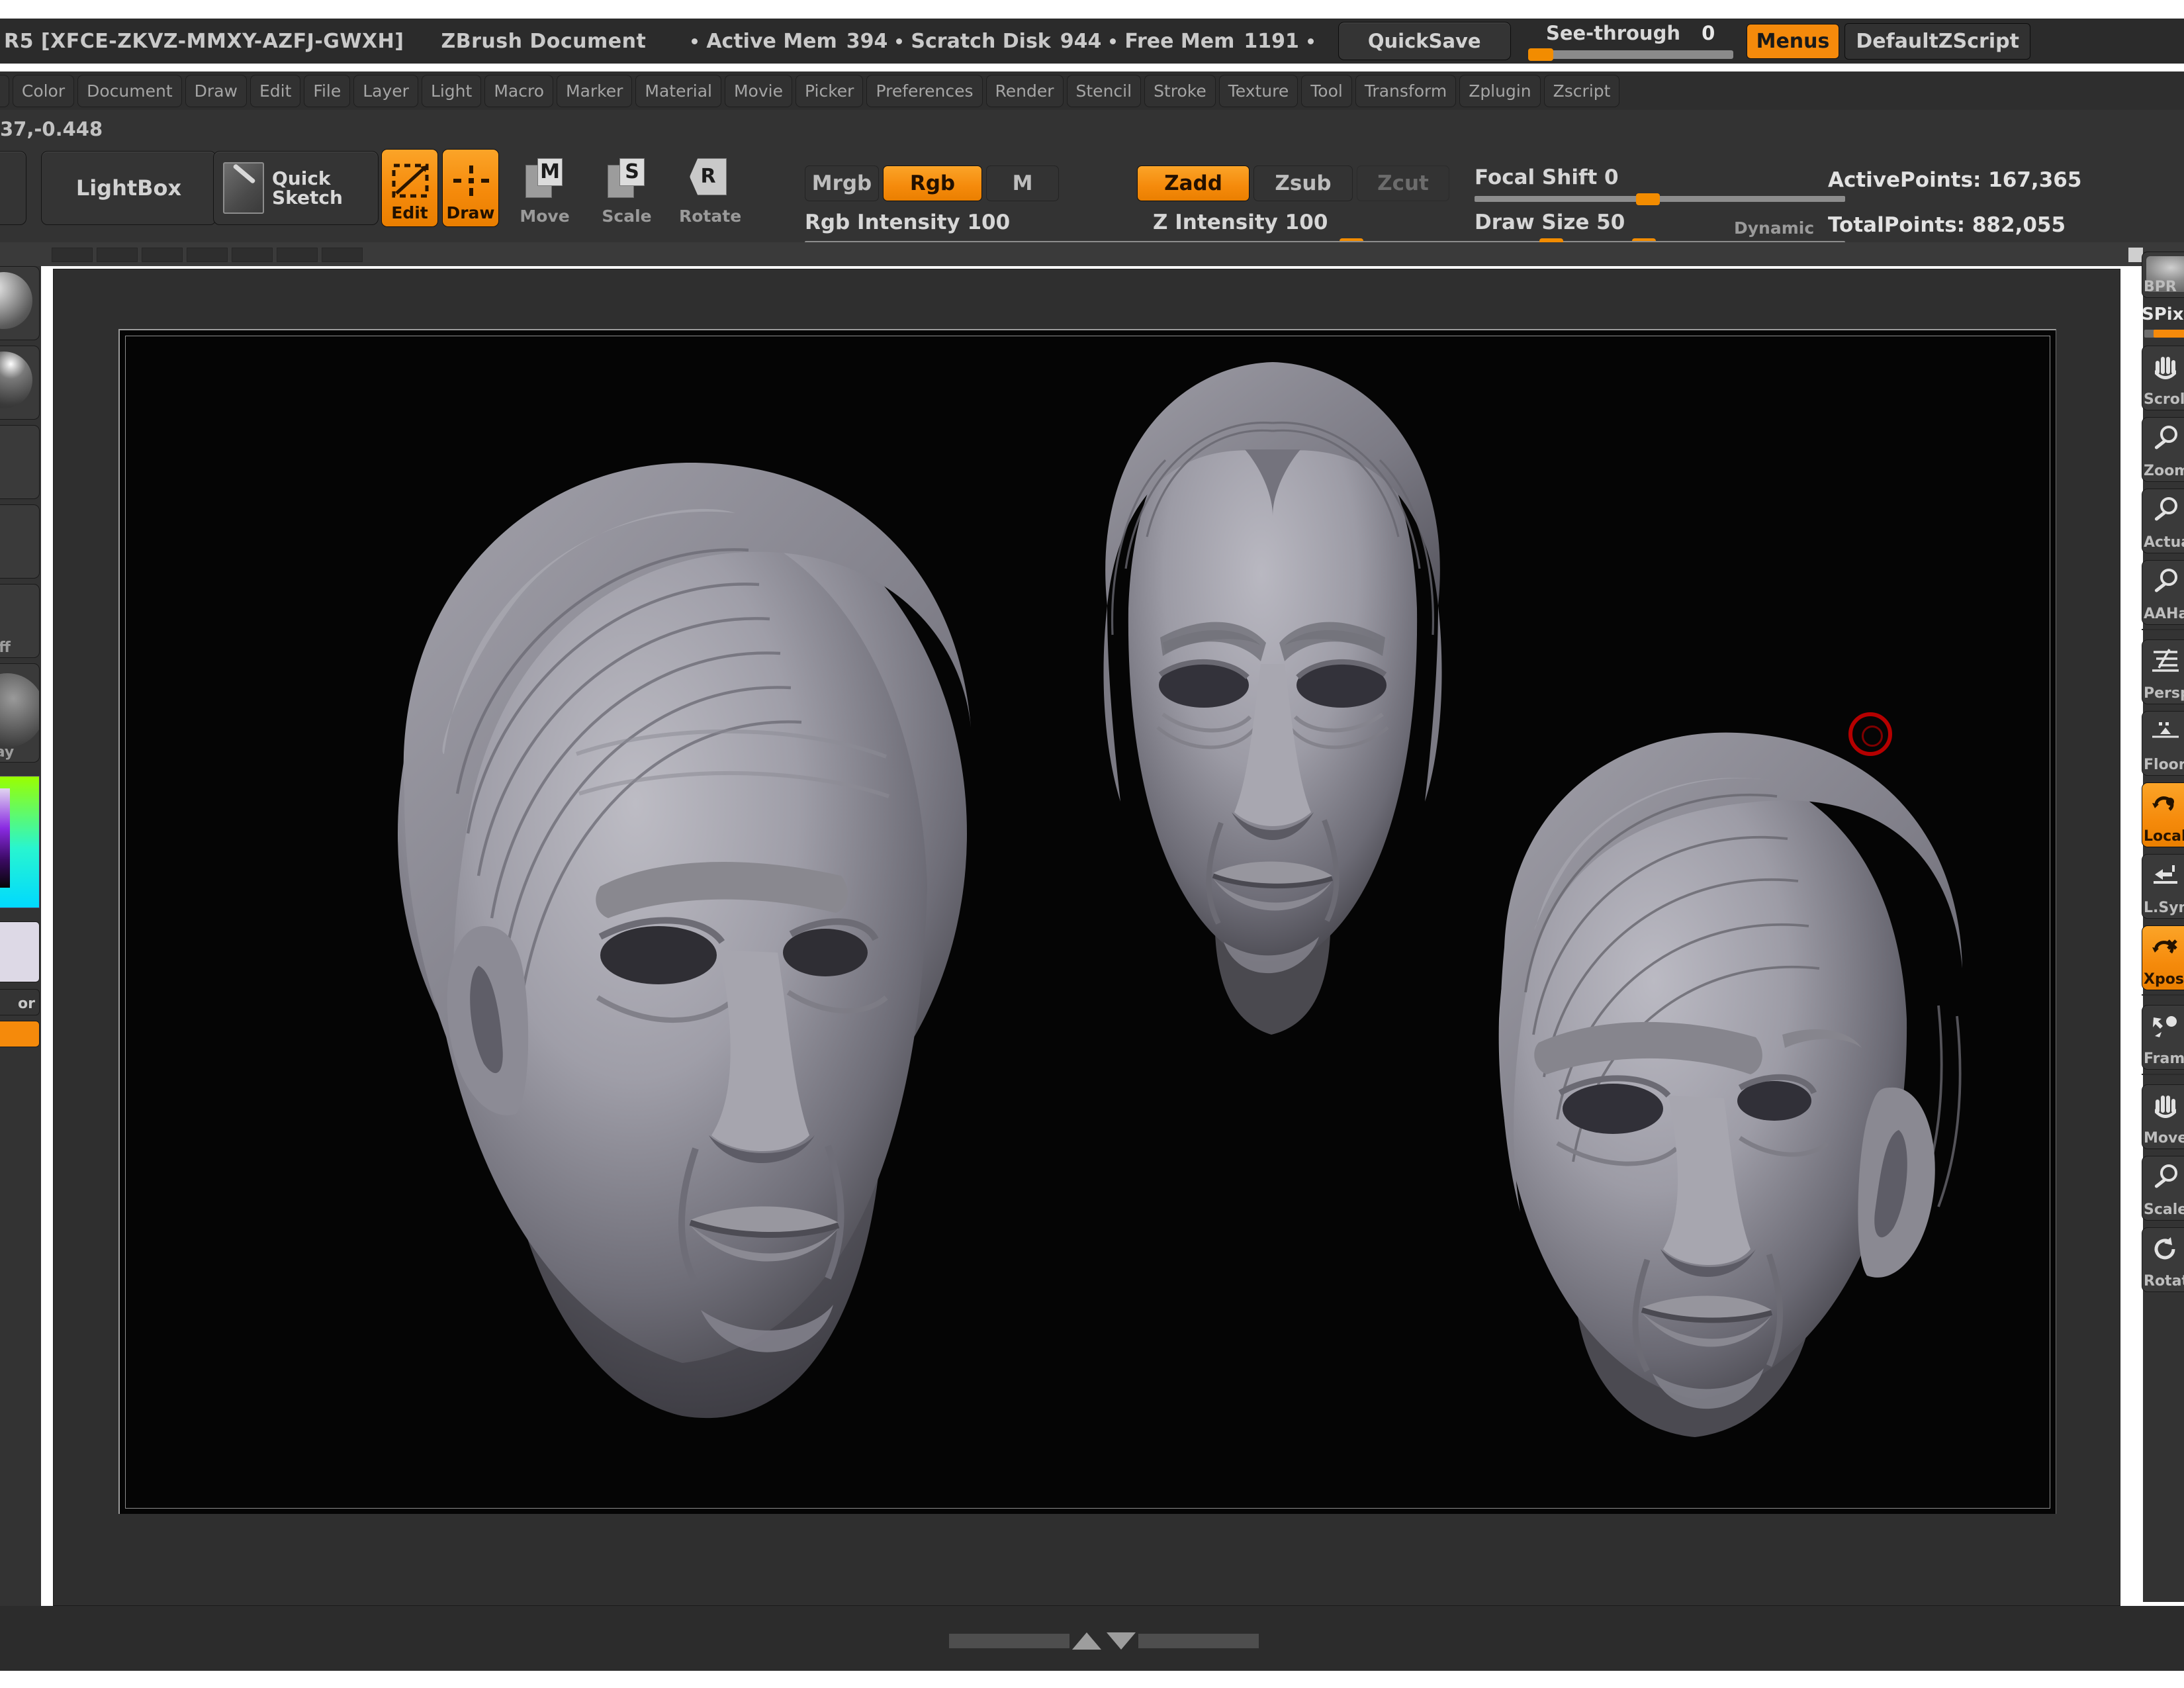 Image resolution: width=2184 pixels, height=1688 pixels. Describe the element at coordinates (43, 90) in the screenshot. I see `menu-item-color: Color` at that location.